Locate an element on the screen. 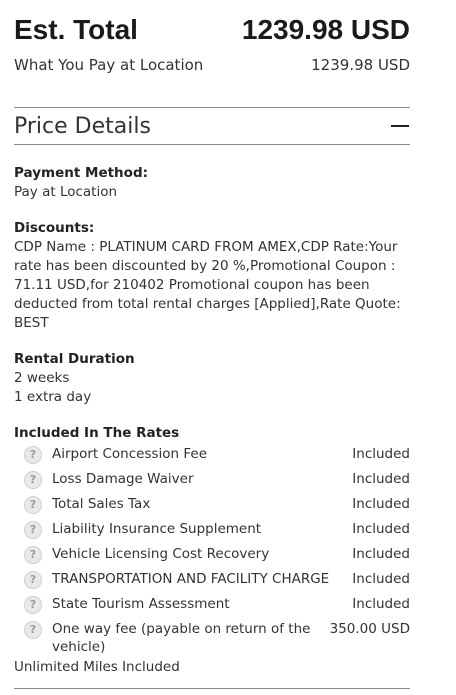  rate-row: ? State Tourism Assessment Included is located at coordinates (212, 604).